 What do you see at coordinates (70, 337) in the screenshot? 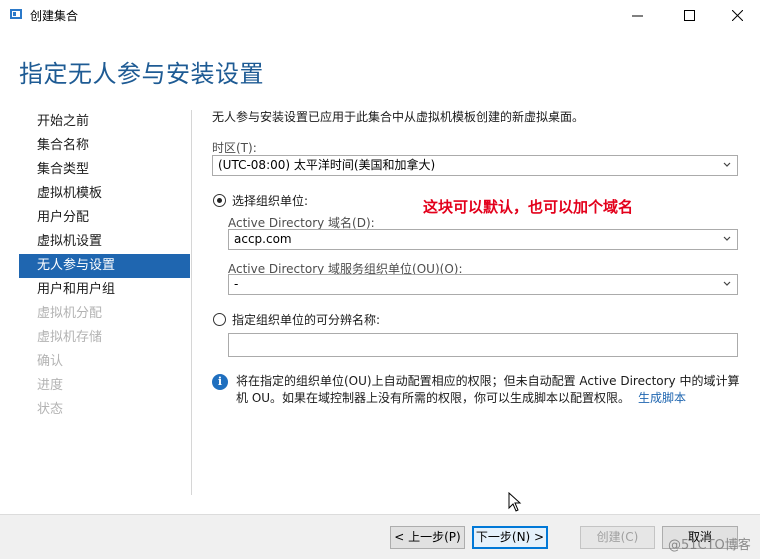
I see `nav-item: 虚拟机存储` at bounding box center [70, 337].